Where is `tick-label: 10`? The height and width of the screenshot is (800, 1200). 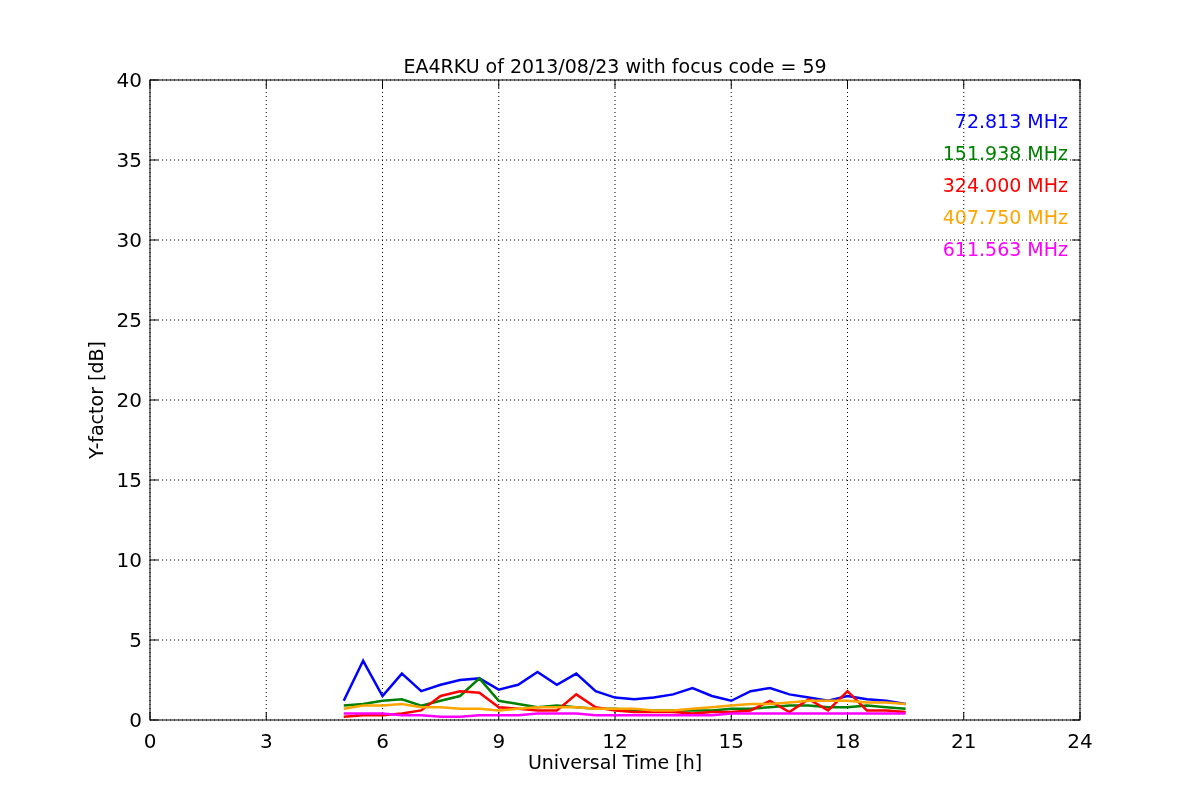
tick-label: 10 is located at coordinates (129, 560).